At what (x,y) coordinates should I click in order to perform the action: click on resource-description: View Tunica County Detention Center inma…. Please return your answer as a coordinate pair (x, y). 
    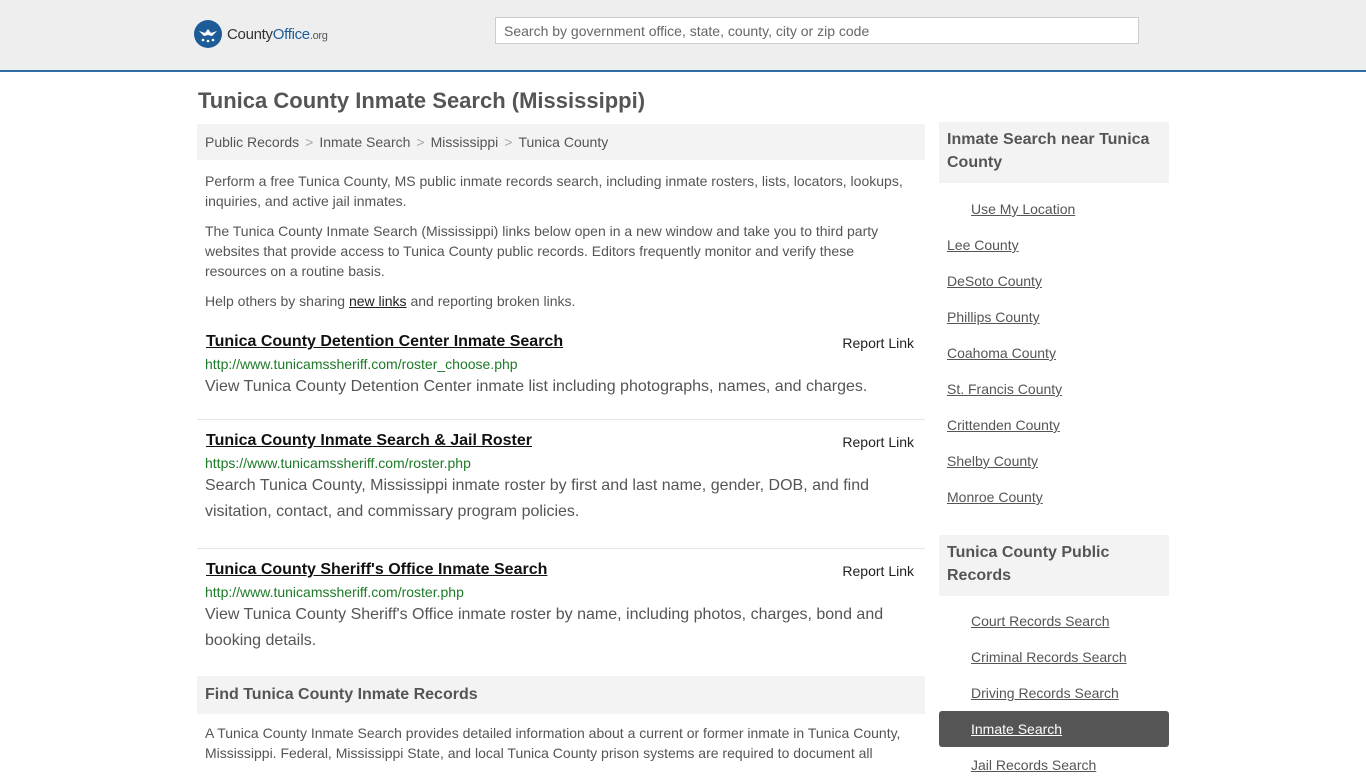
    Looking at the image, I should click on (536, 386).